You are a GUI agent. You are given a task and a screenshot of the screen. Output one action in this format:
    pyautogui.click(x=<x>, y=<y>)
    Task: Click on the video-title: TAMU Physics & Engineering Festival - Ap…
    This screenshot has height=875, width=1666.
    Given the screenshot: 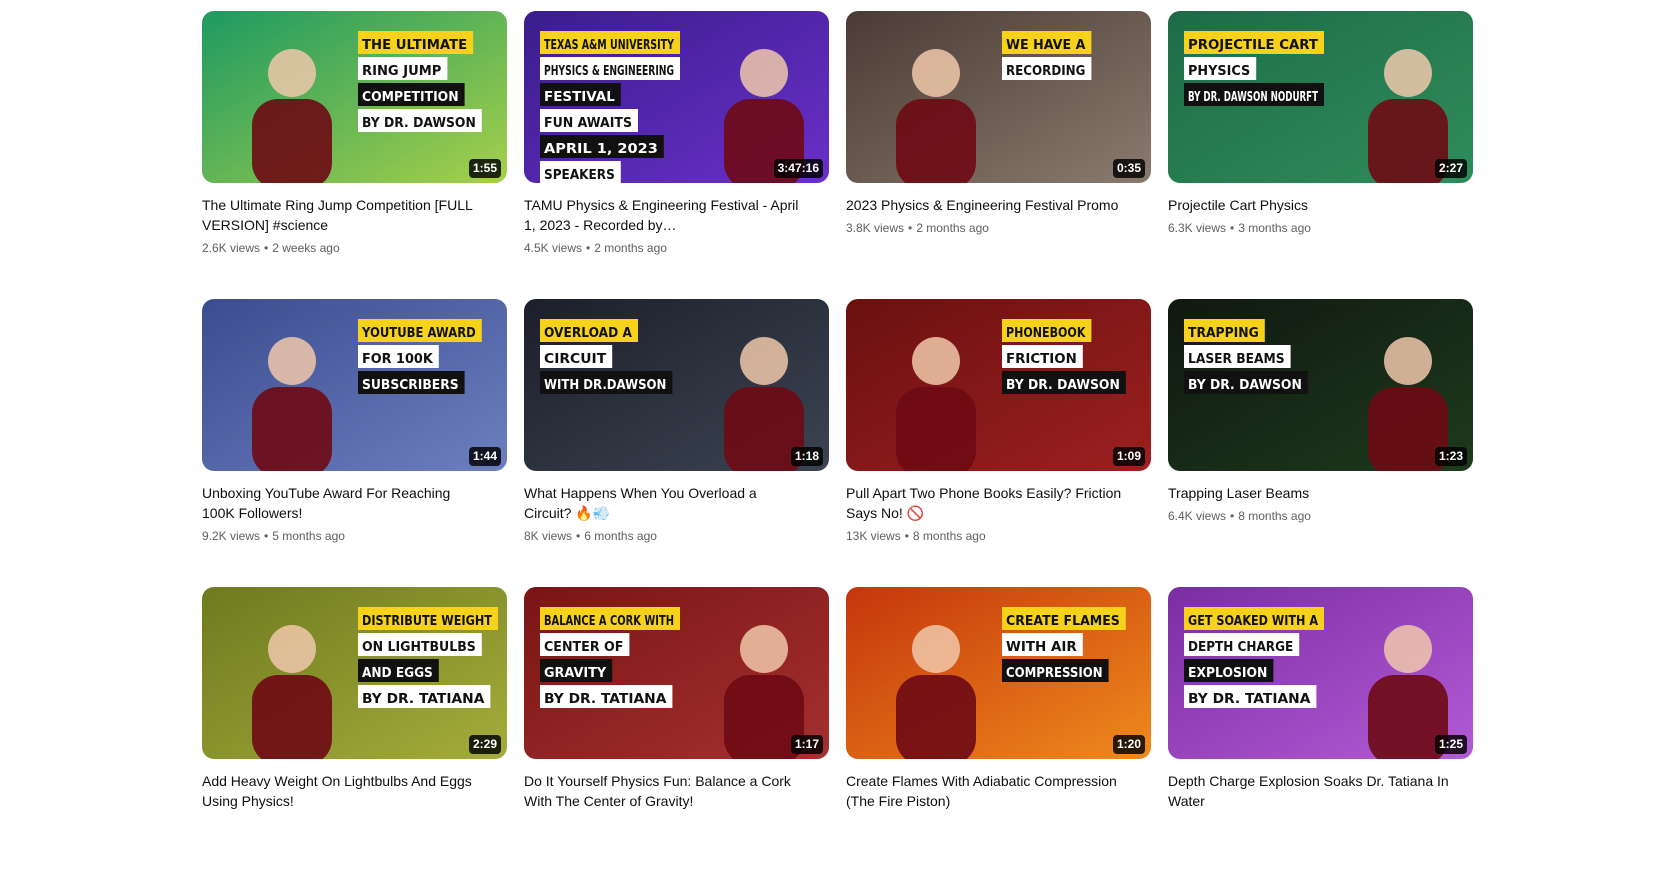 What is the action you would take?
    pyautogui.click(x=676, y=215)
    